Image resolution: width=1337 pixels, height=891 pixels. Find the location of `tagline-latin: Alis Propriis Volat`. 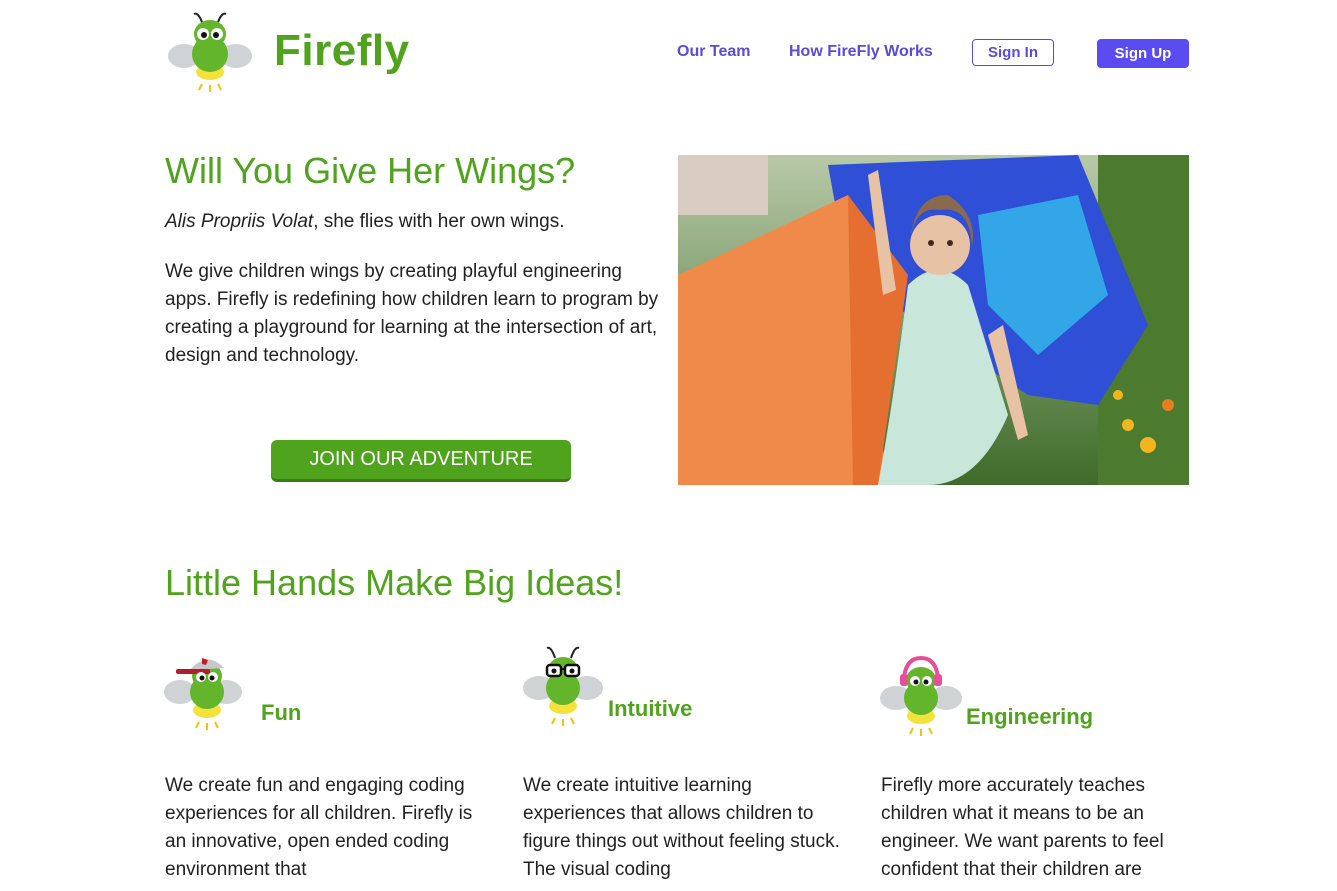

tagline-latin: Alis Propriis Volat is located at coordinates (239, 221).